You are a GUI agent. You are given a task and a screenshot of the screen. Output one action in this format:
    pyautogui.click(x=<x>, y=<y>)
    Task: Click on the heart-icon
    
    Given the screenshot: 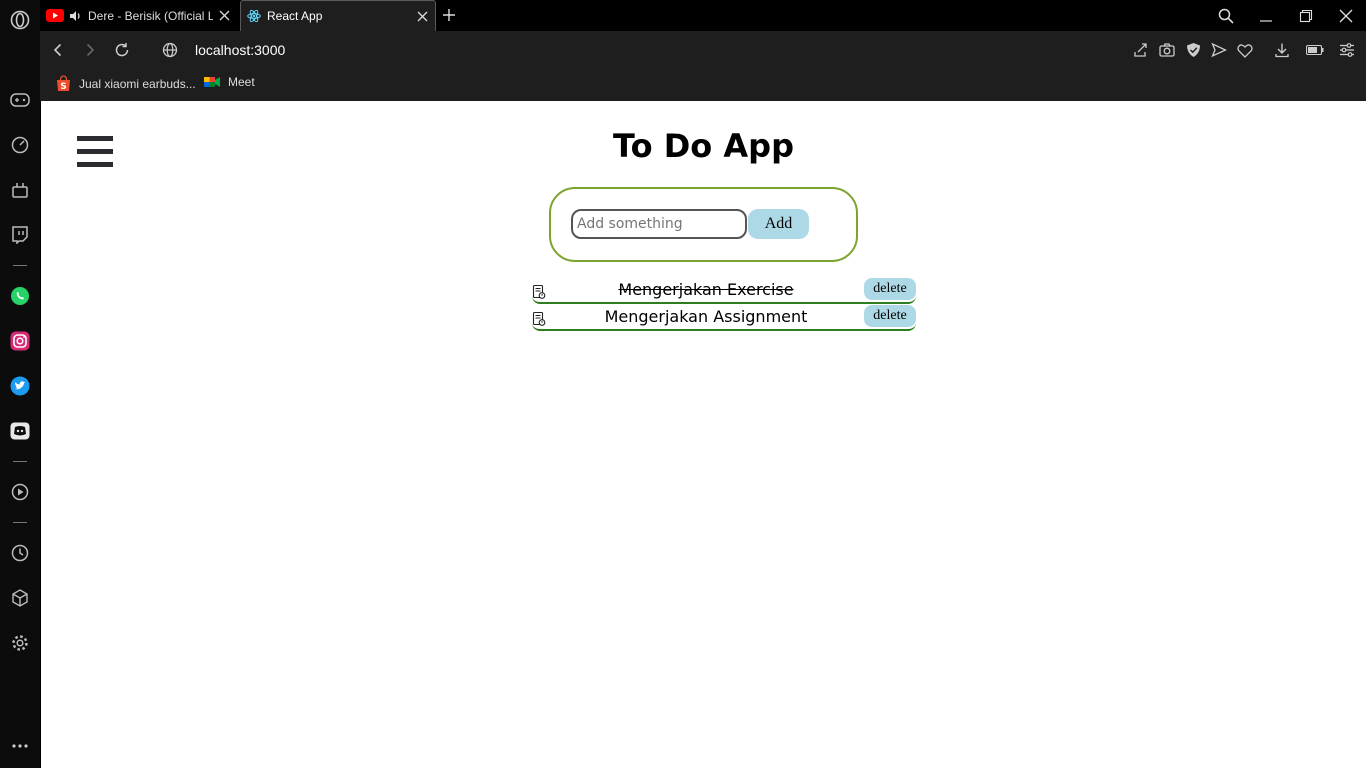 What is the action you would take?
    pyautogui.click(x=1245, y=50)
    